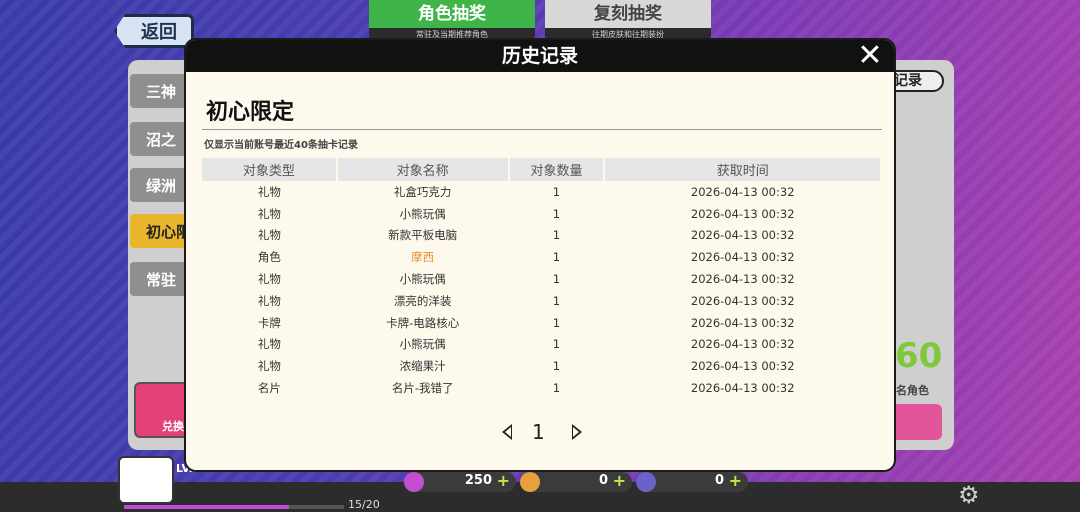 The height and width of the screenshot is (512, 1080). What do you see at coordinates (542, 129) in the screenshot?
I see `divider` at bounding box center [542, 129].